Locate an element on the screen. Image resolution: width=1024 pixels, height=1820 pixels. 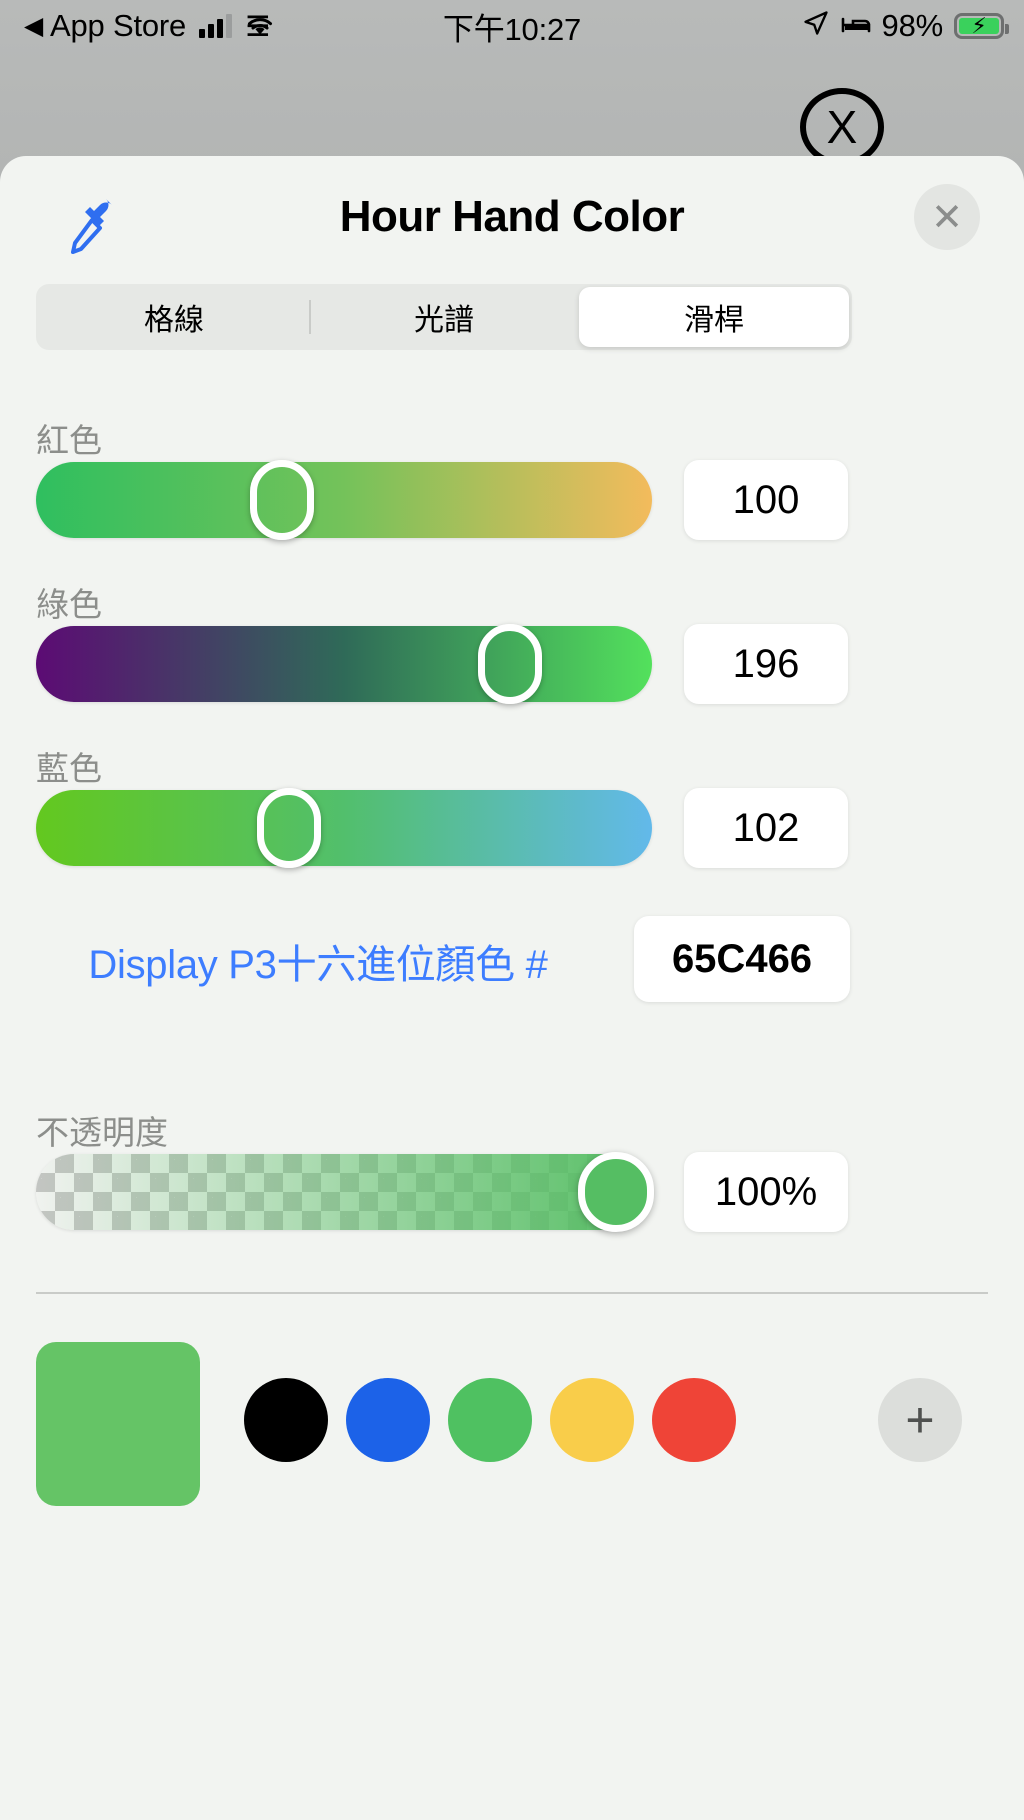
add-swatch-button: + is located at coordinates (920, 1420).